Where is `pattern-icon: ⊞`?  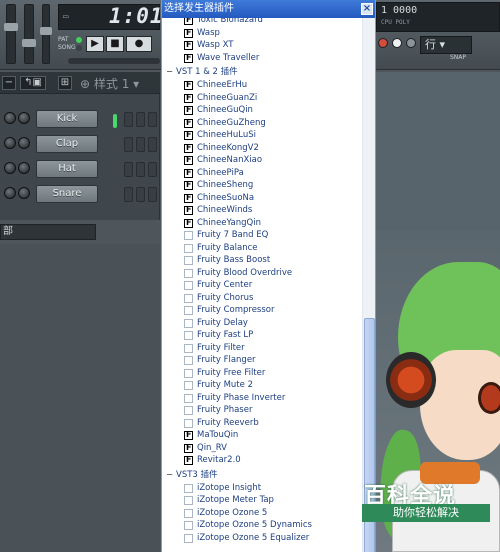
pattern-icon: ⊞ is located at coordinates (65, 83).